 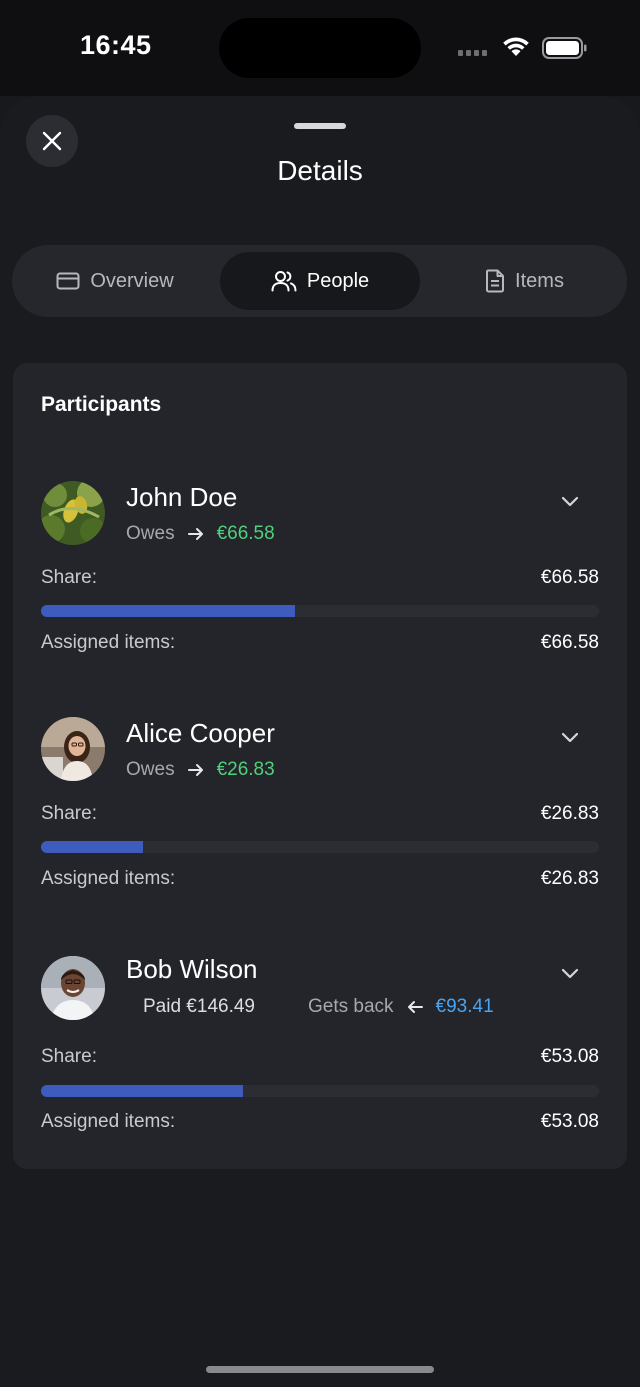 What do you see at coordinates (569, 1121) in the screenshot?
I see `assigned-items-value: €53.08` at bounding box center [569, 1121].